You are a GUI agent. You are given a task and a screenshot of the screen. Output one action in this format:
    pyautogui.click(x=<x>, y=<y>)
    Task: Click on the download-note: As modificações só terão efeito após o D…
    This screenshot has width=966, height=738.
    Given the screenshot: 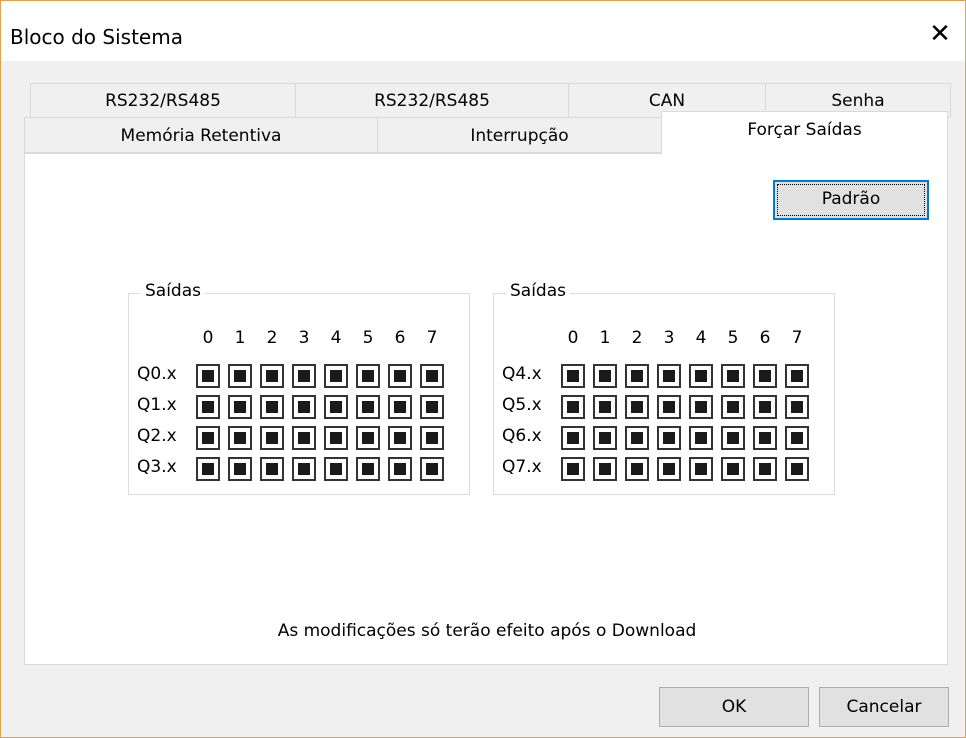 What is the action you would take?
    pyautogui.click(x=487, y=631)
    